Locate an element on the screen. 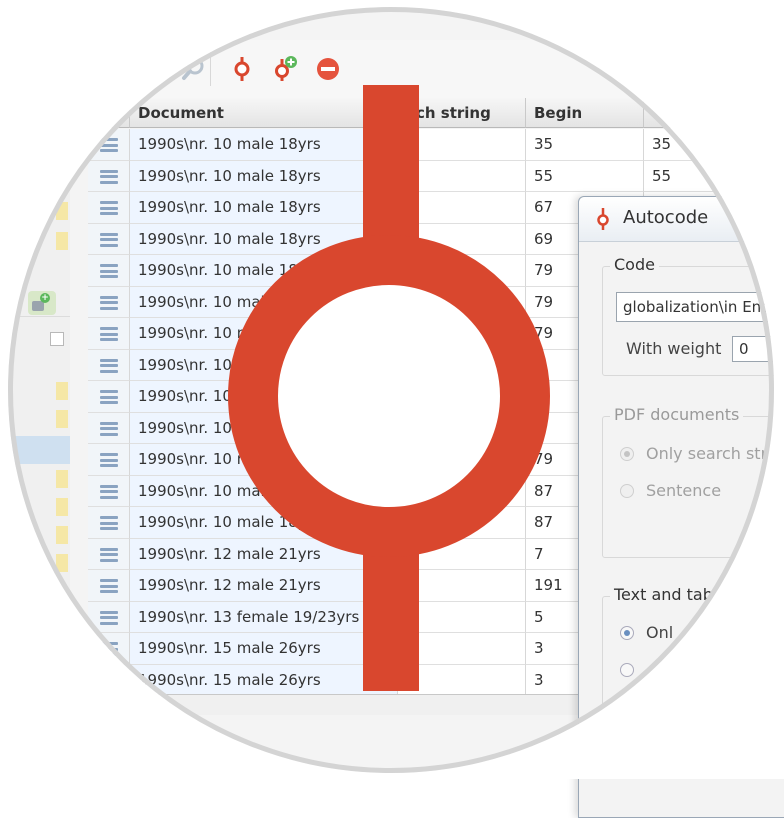  search-icon is located at coordinates (193, 68).